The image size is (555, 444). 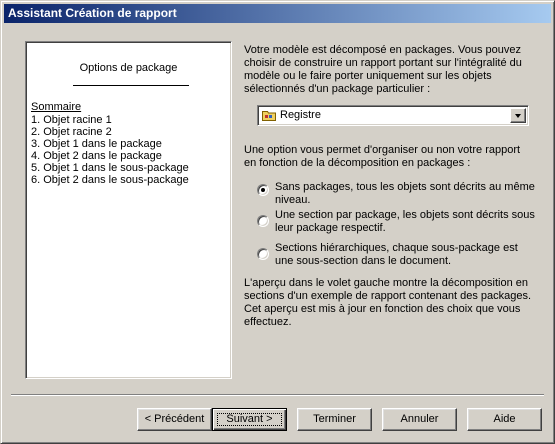 I want to click on help-button-label: Aide, so click(x=504, y=419).